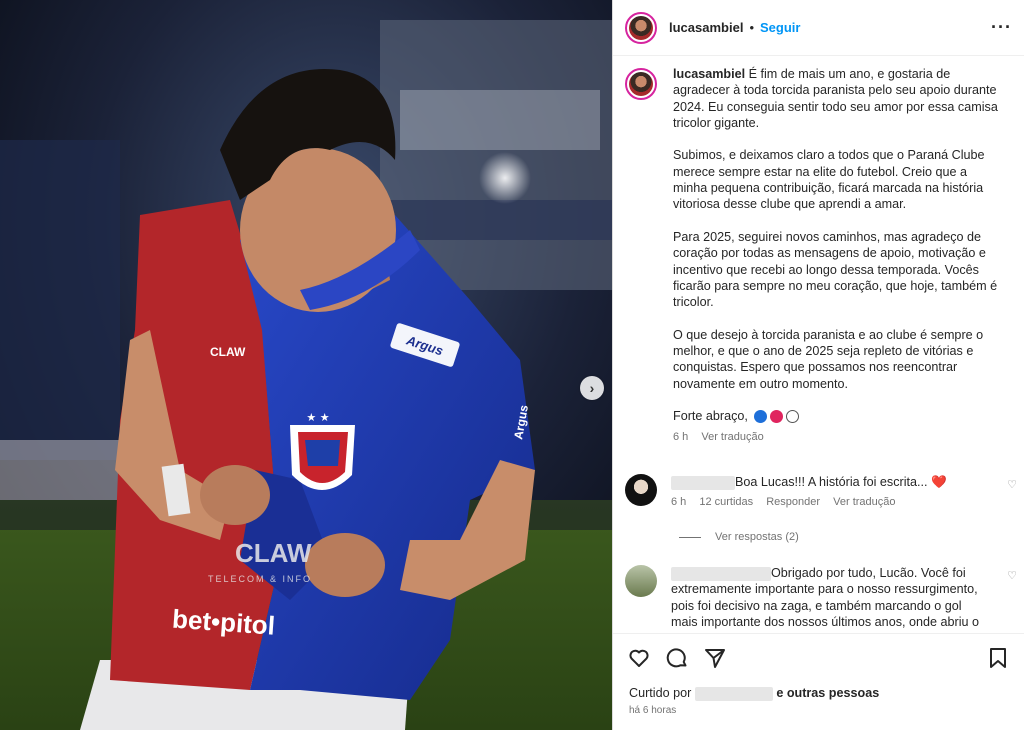  I want to click on mid-sponsor: CLAW, so click(273, 553).